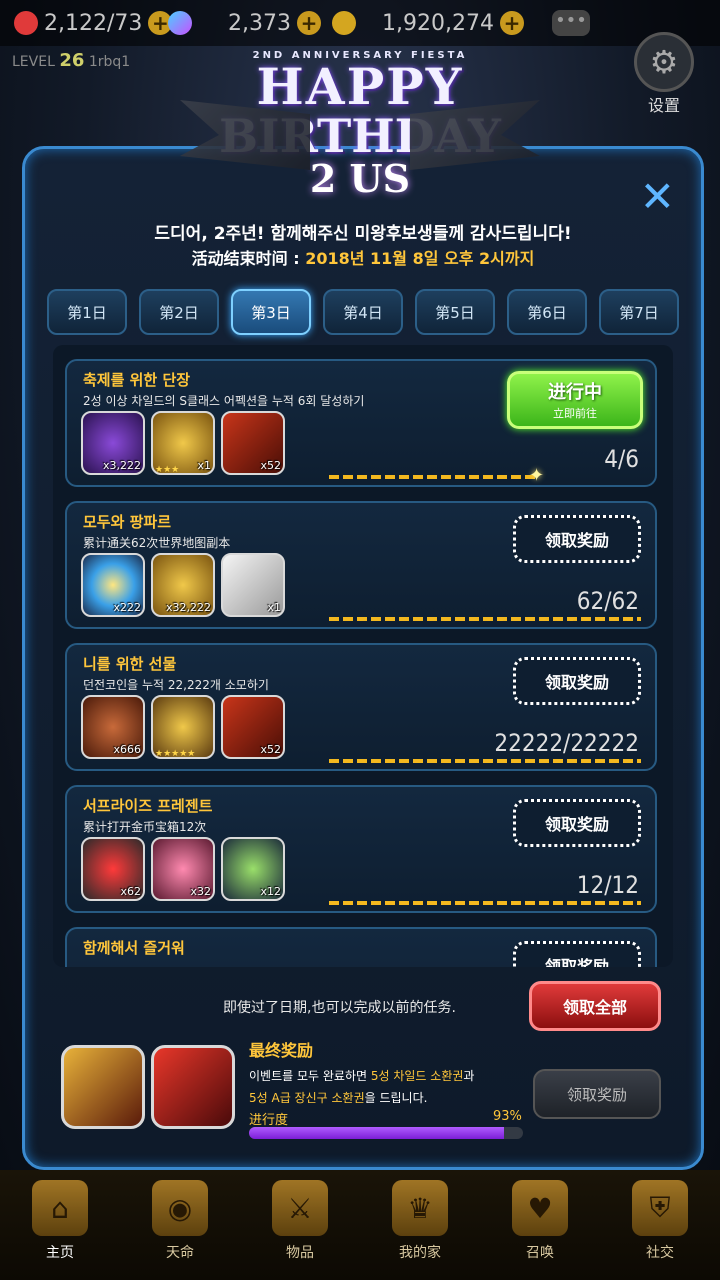 The width and height of the screenshot is (720, 1280). Describe the element at coordinates (183, 443) in the screenshot. I see `gold-coins-icon: x1 ★★★` at that location.